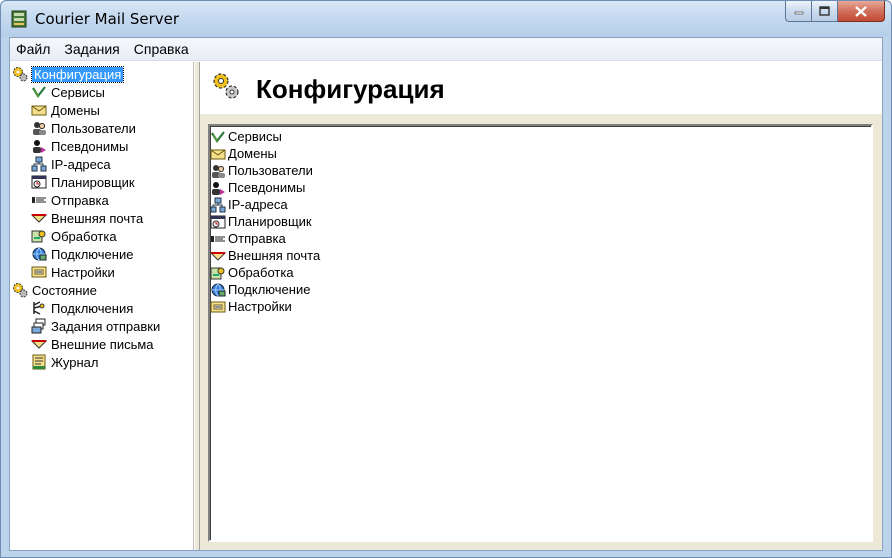  I want to click on tree-item-label: Журнал, so click(75, 362).